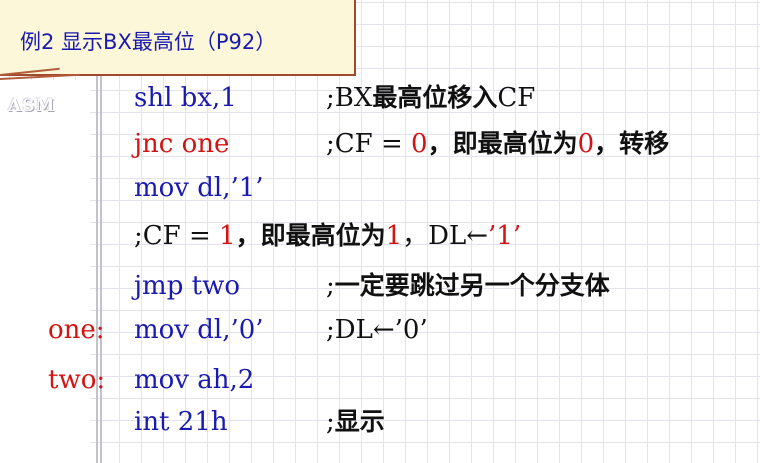 The height and width of the screenshot is (463, 760). I want to click on comment-segment: ’1’, so click(505, 236).